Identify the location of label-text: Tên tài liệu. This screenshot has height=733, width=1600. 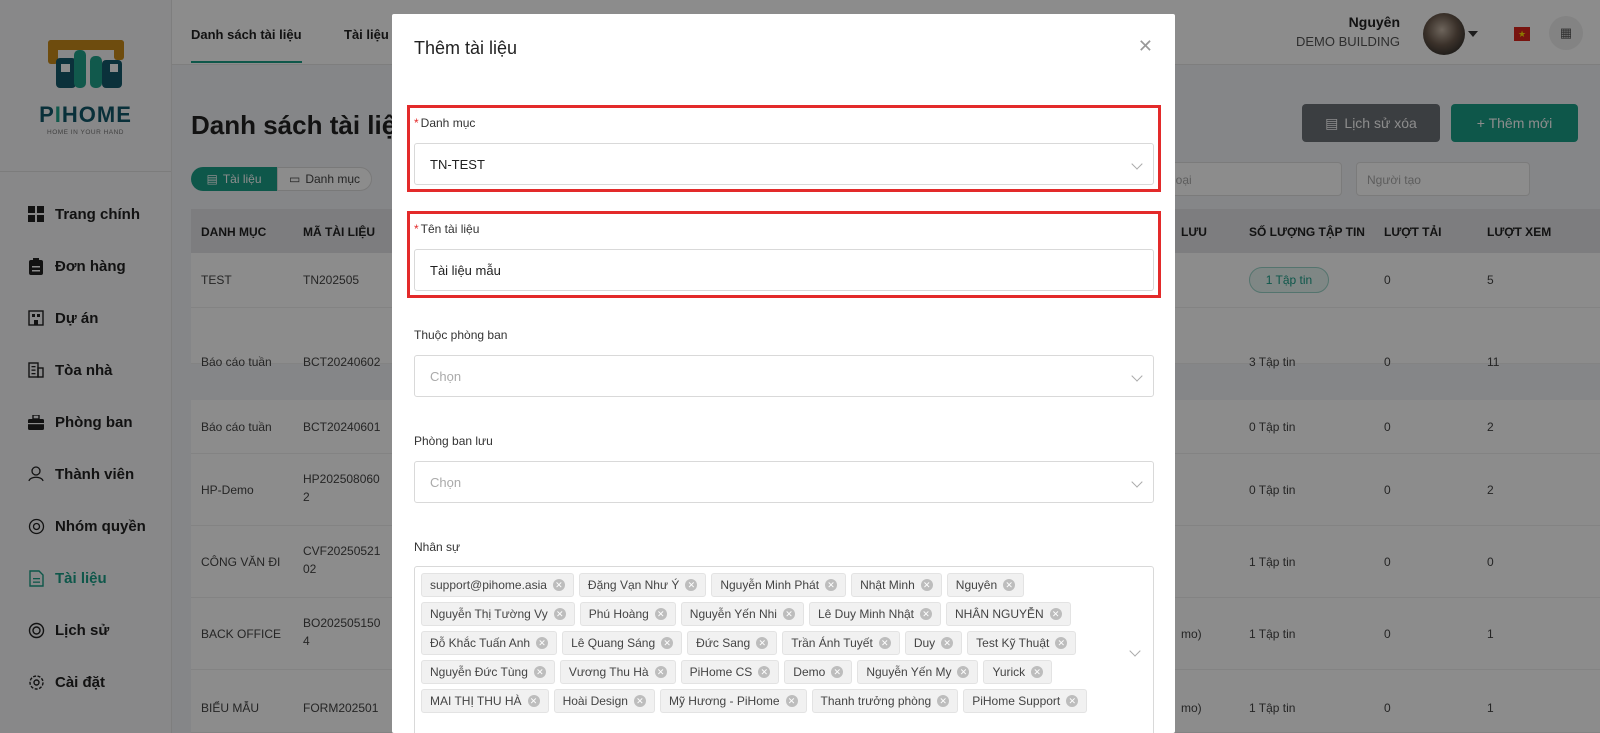
(450, 229).